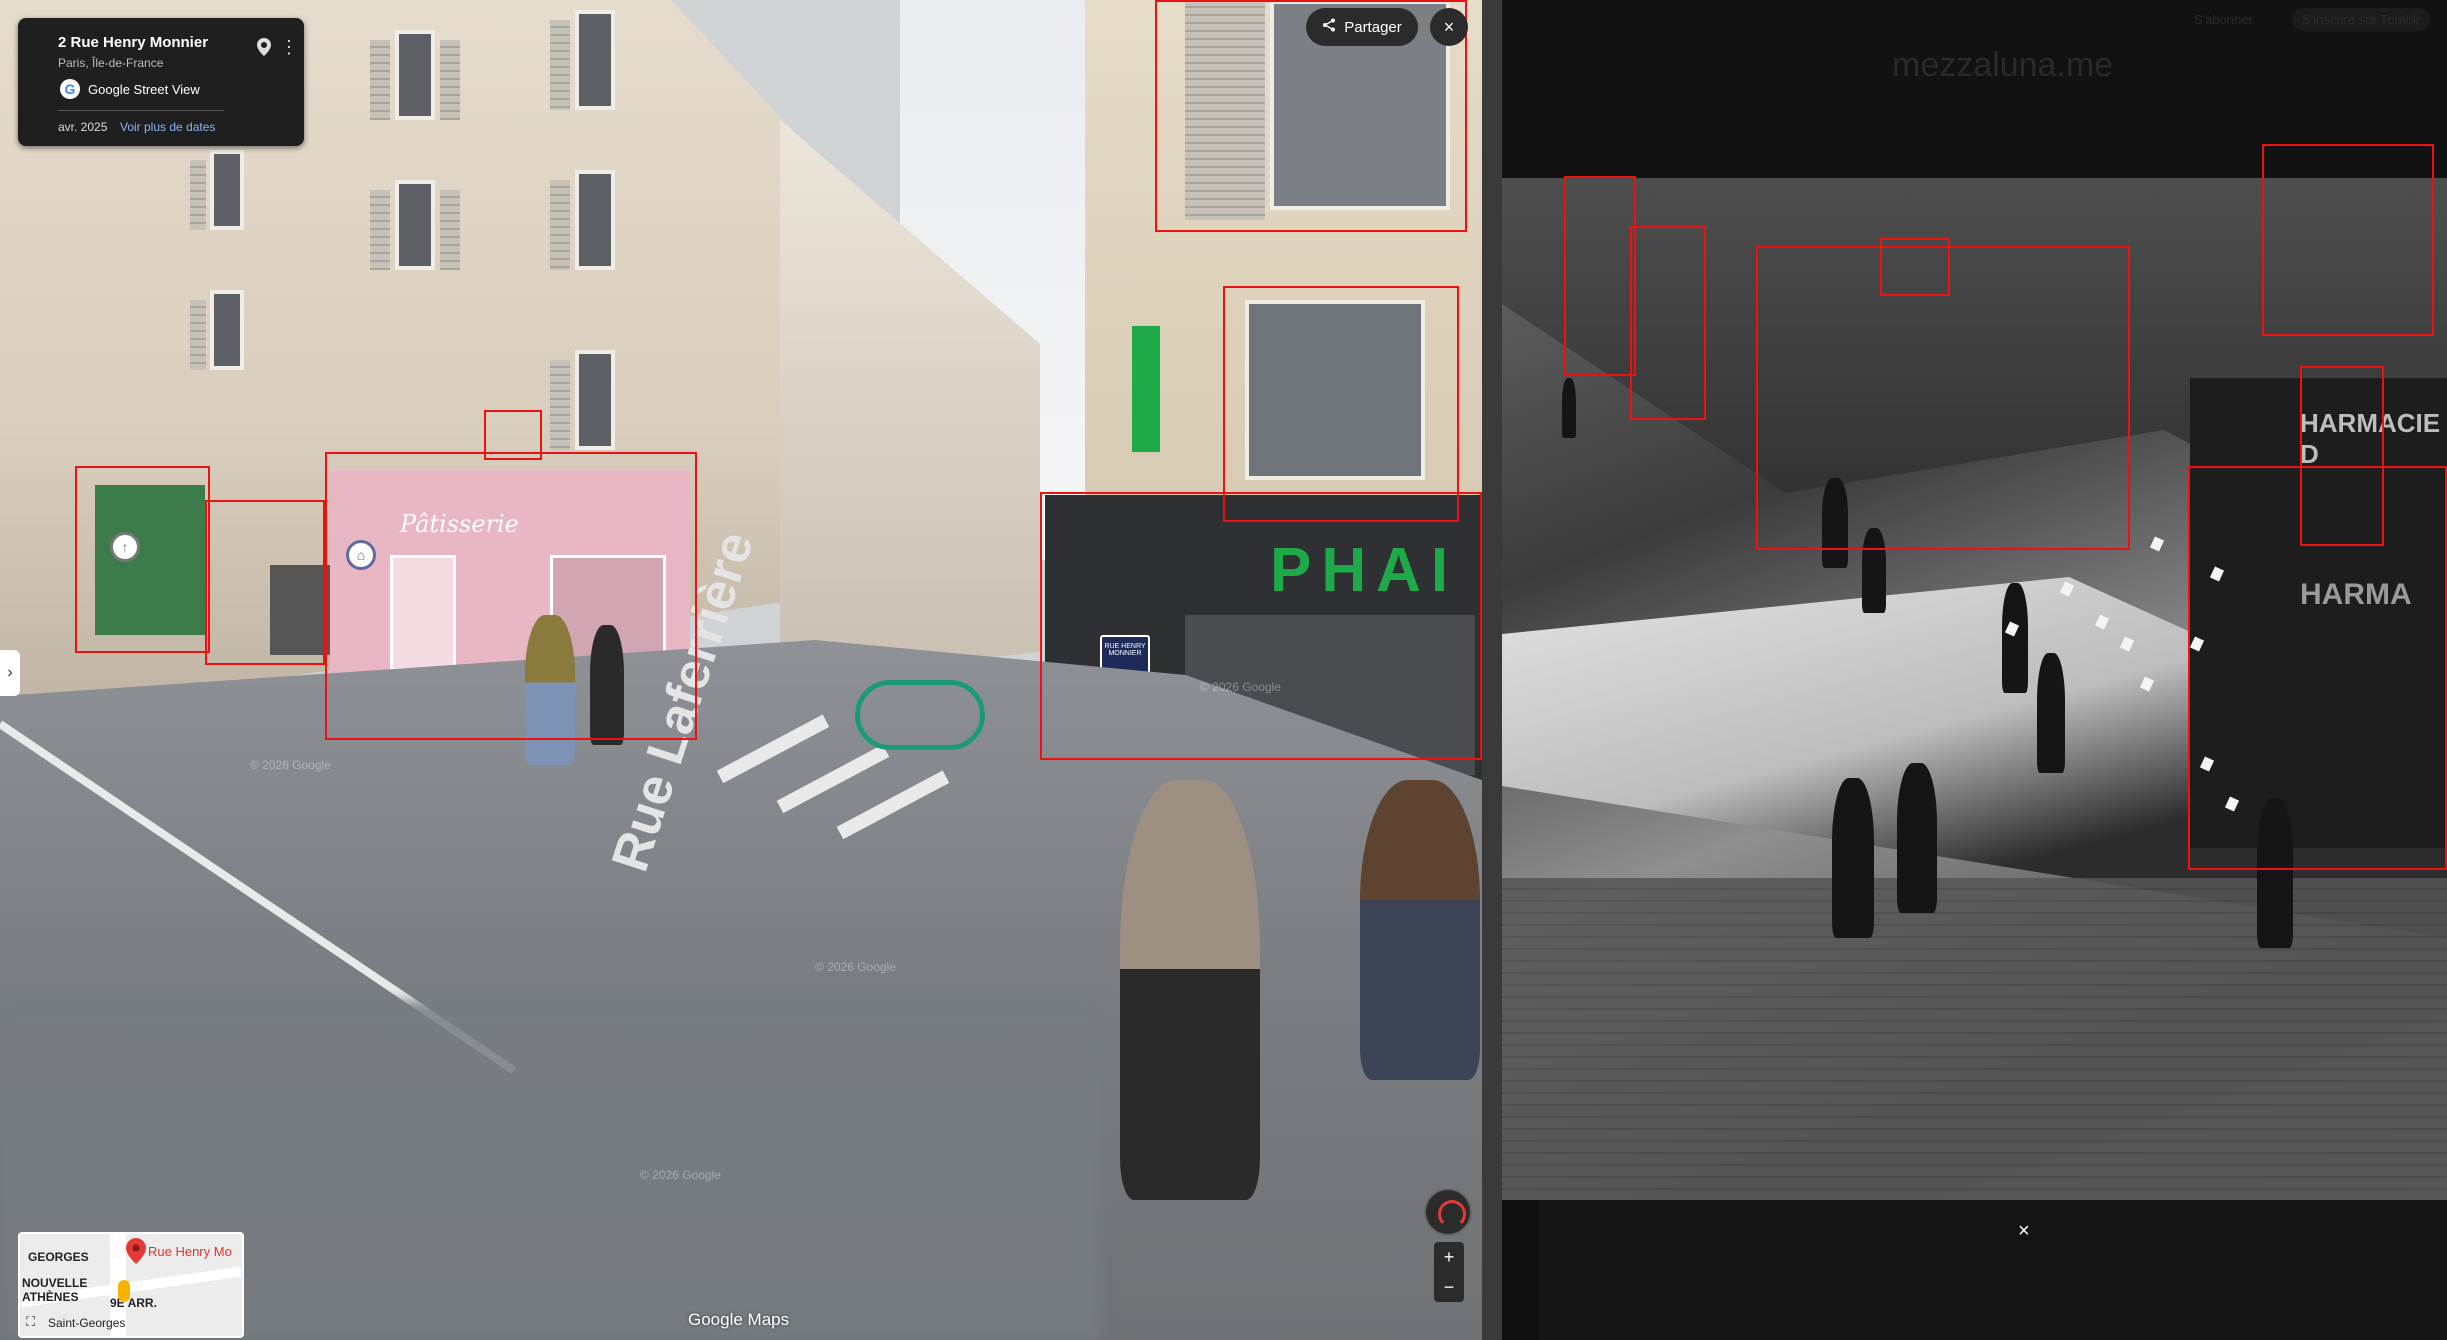  Describe the element at coordinates (111, 63) in the screenshot. I see `place-subtitle: Paris, Île-de-France` at that location.